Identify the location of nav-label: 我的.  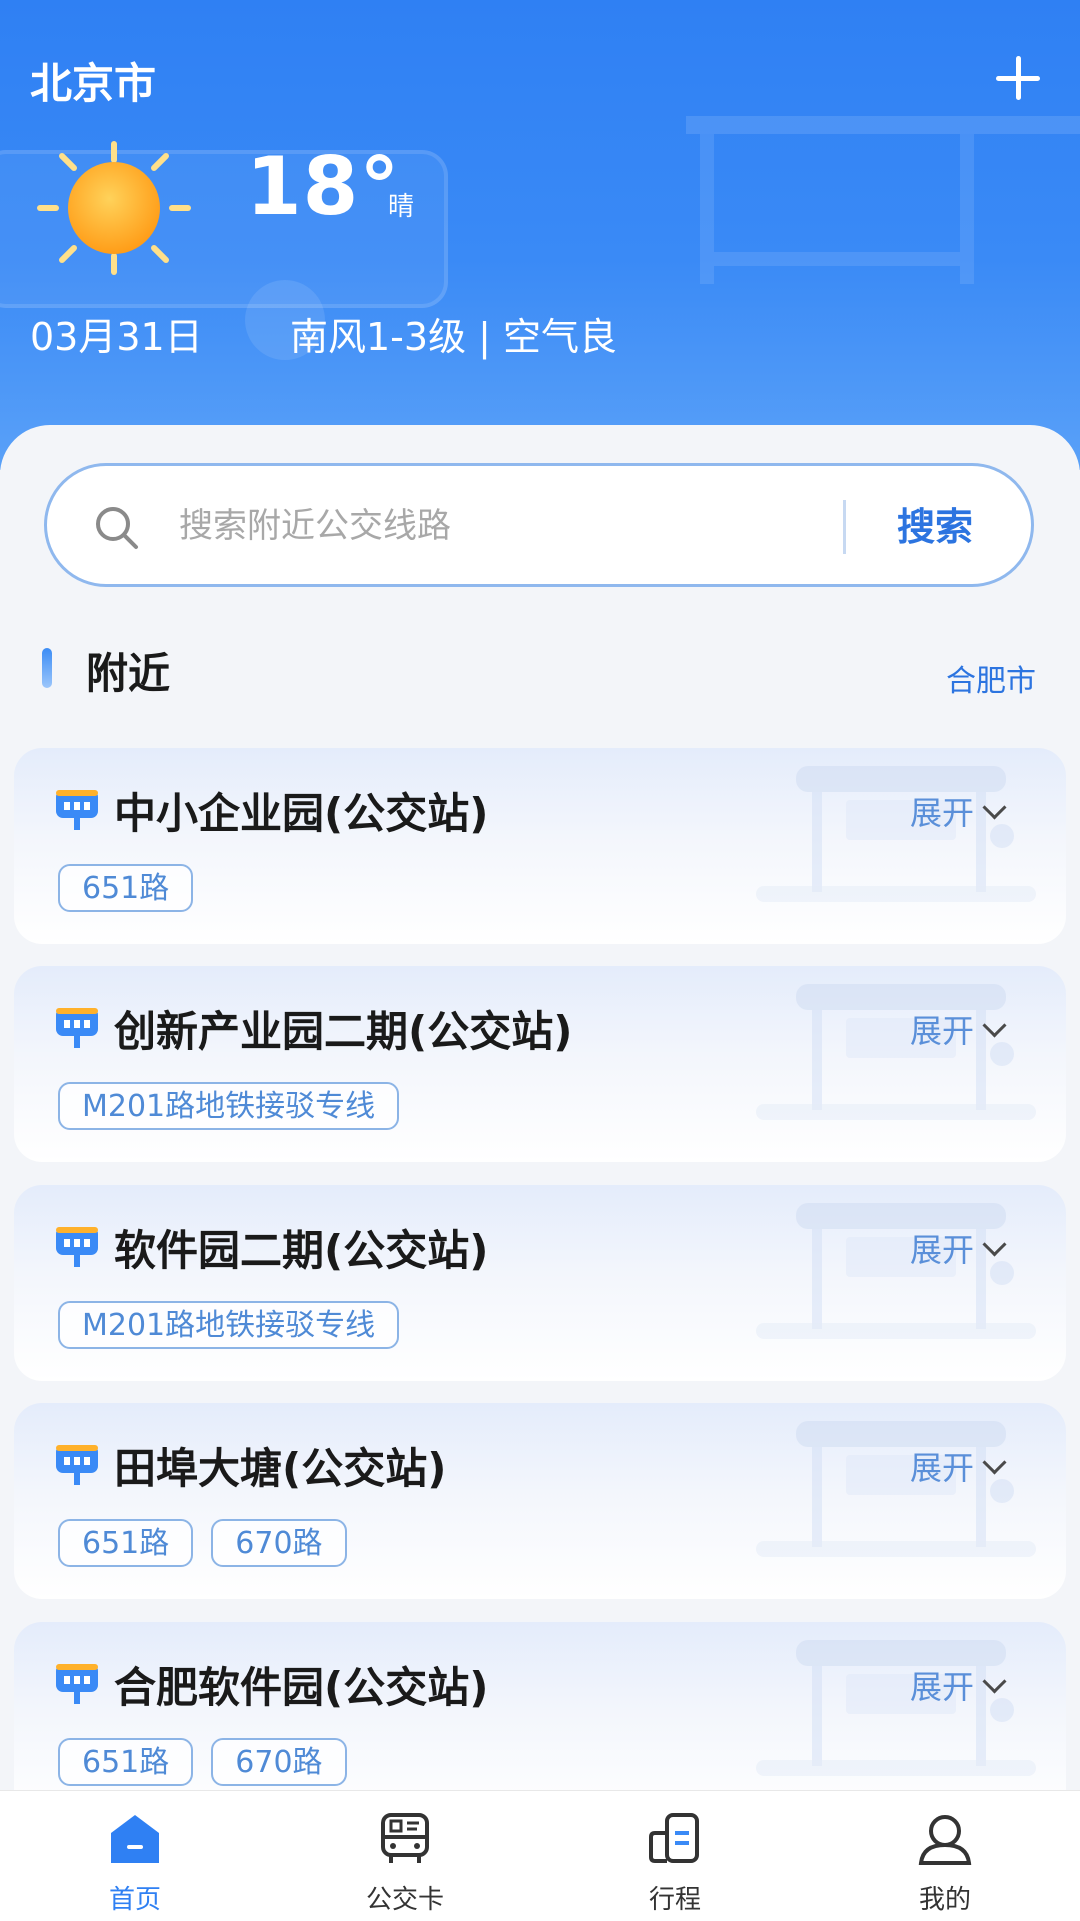
(944, 1900).